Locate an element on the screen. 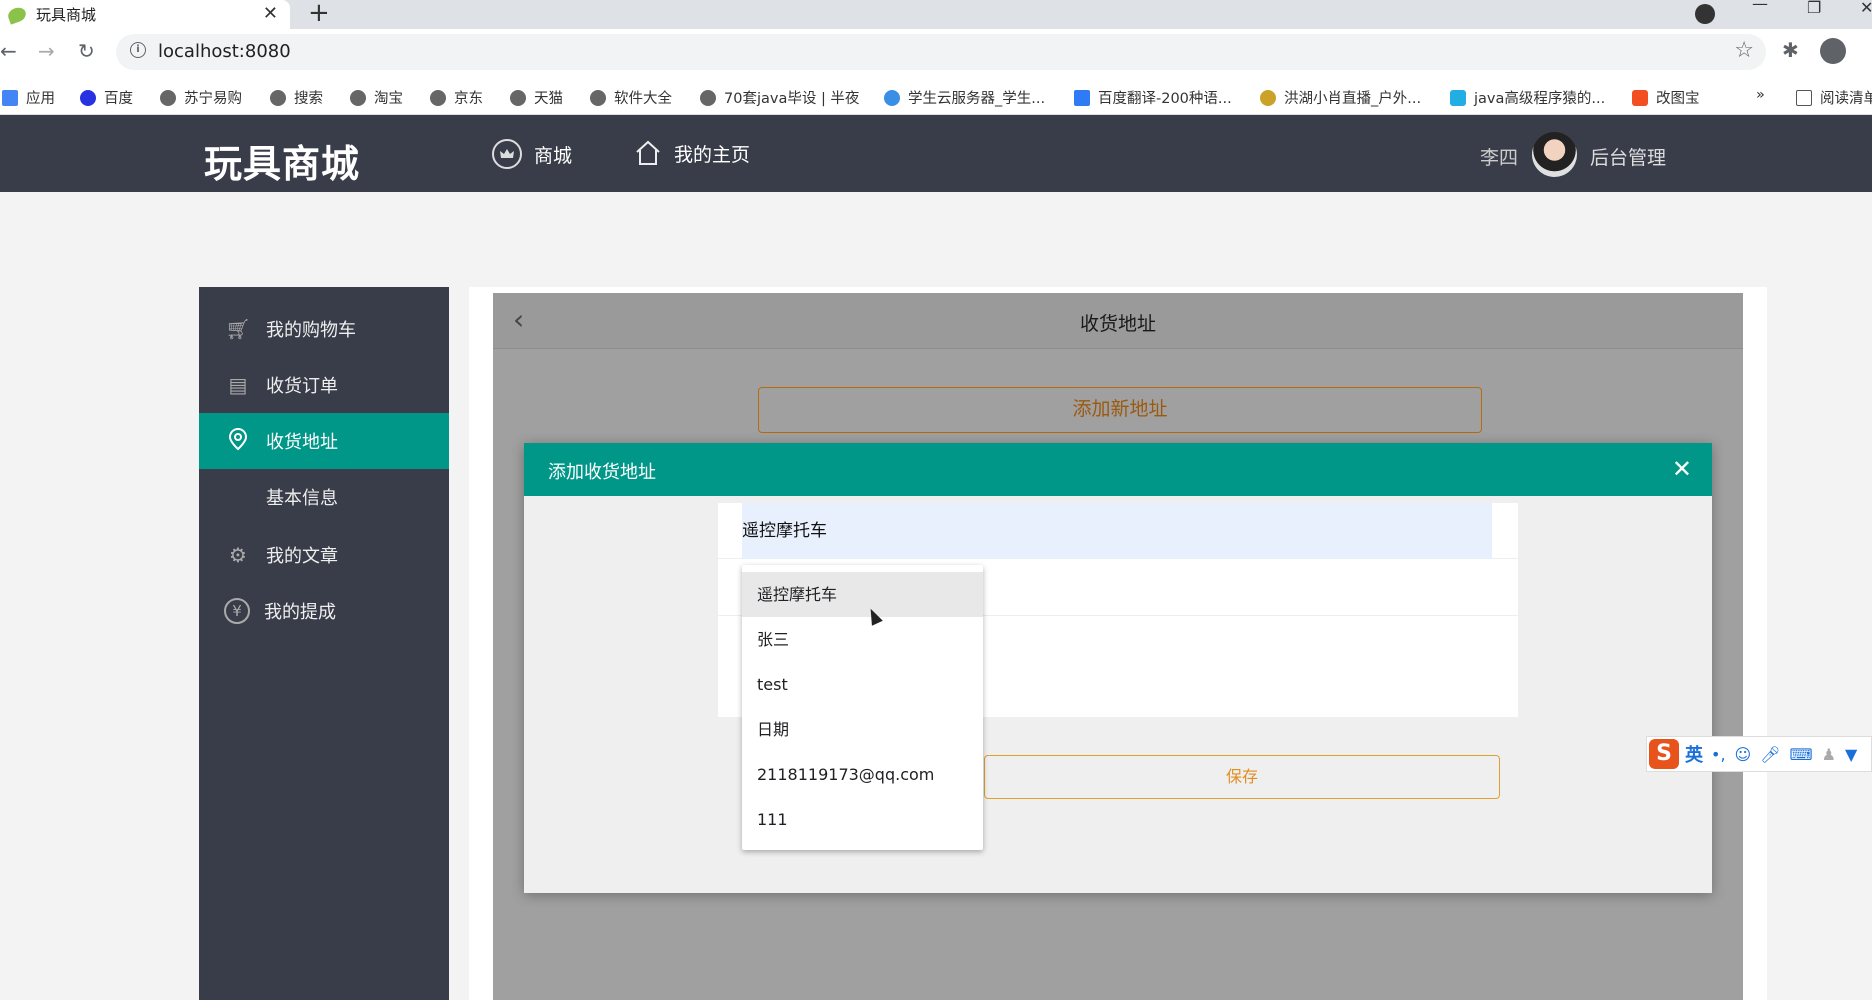  autocomplete-option: 张三 is located at coordinates (862, 639).